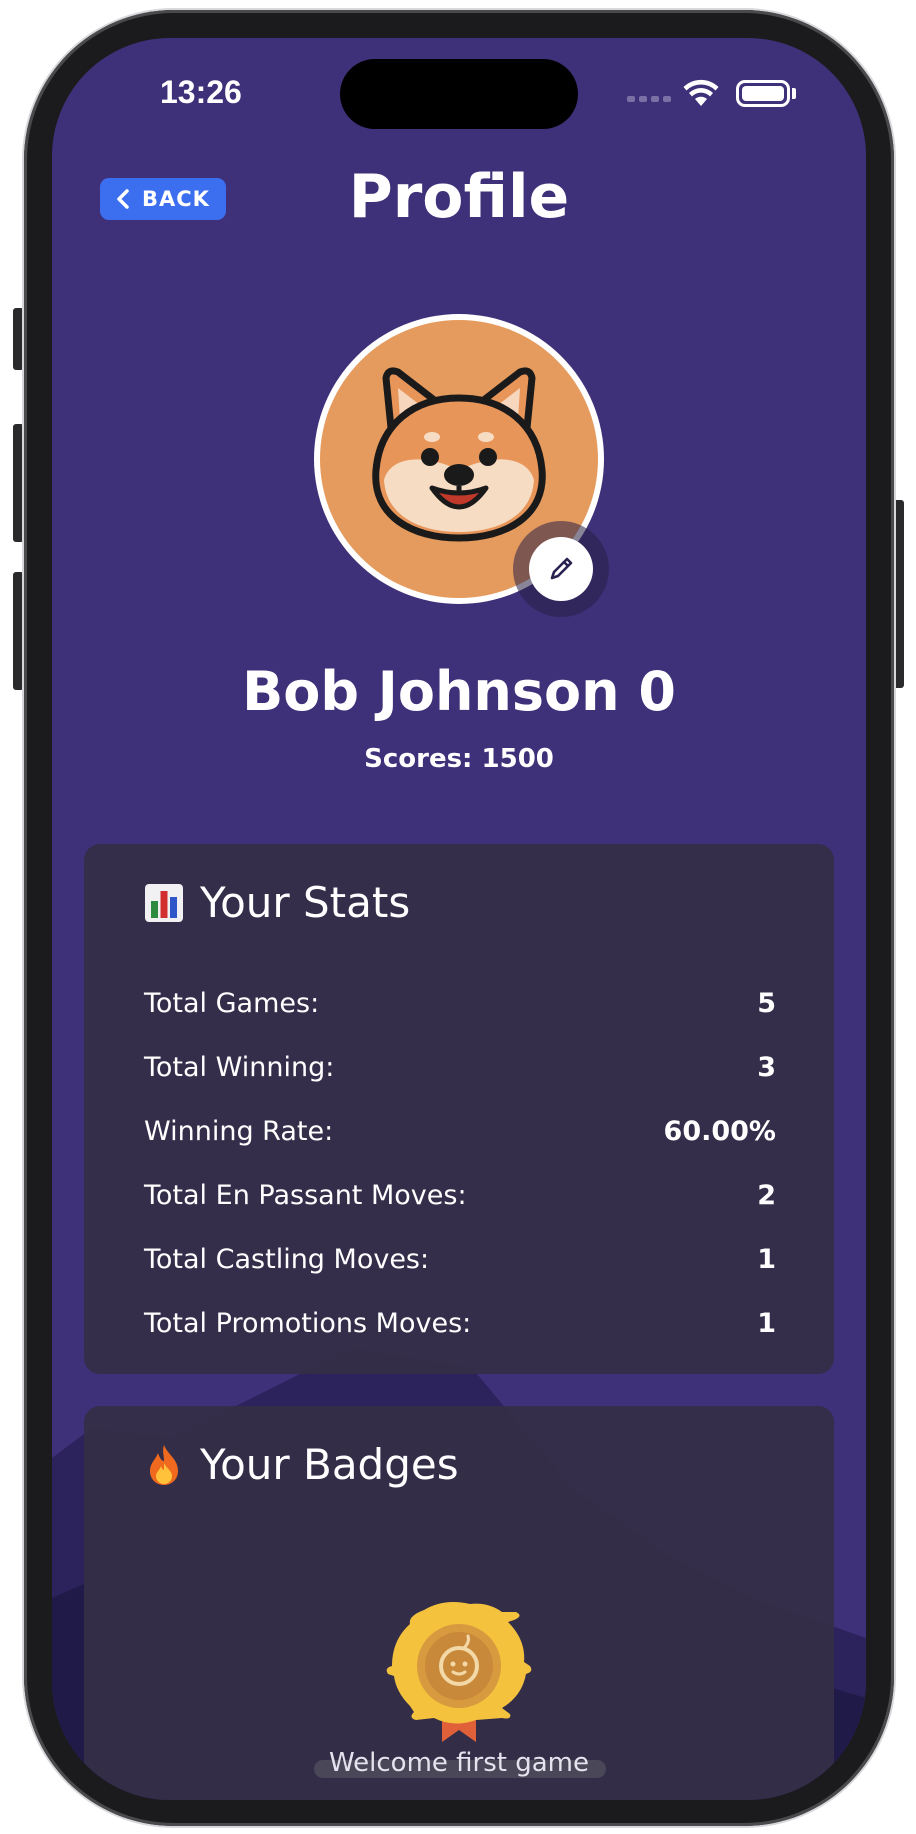 The width and height of the screenshot is (916, 1834). Describe the element at coordinates (763, 93) in the screenshot. I see `battery-icon` at that location.